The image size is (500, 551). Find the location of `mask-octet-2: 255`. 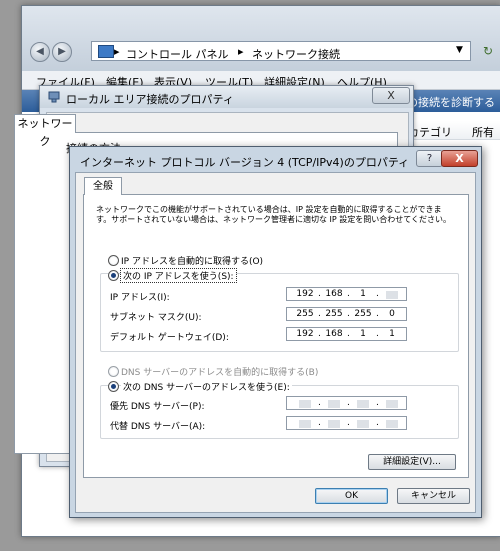

mask-octet-2: 255 is located at coordinates (334, 314).